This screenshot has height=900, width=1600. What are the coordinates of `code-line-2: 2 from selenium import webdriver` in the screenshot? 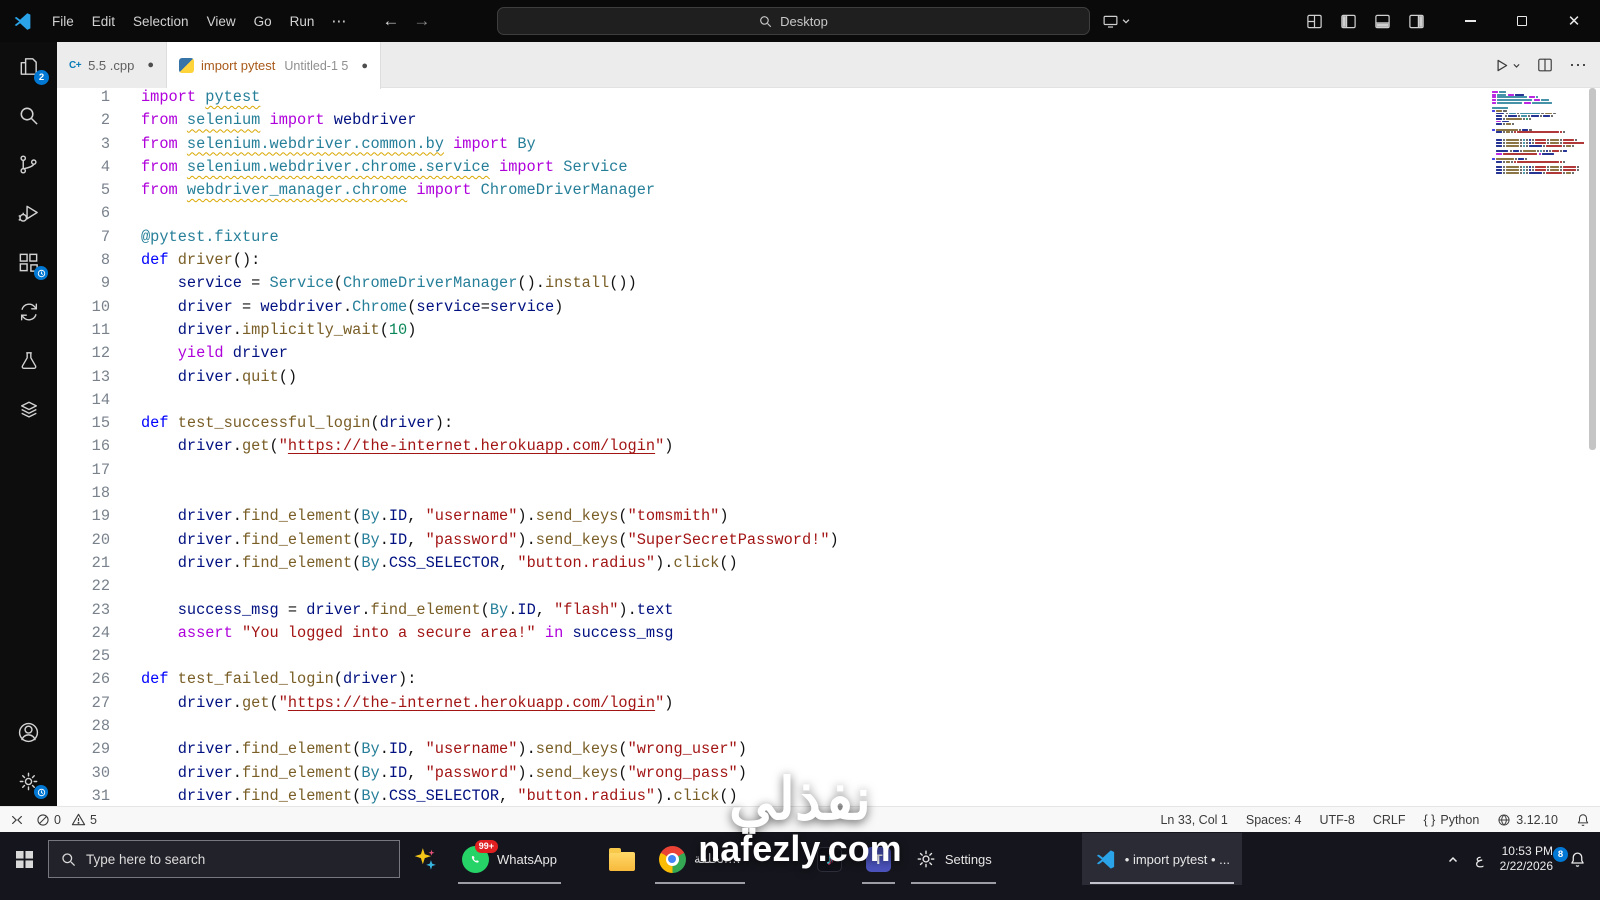 It's located at (448, 120).